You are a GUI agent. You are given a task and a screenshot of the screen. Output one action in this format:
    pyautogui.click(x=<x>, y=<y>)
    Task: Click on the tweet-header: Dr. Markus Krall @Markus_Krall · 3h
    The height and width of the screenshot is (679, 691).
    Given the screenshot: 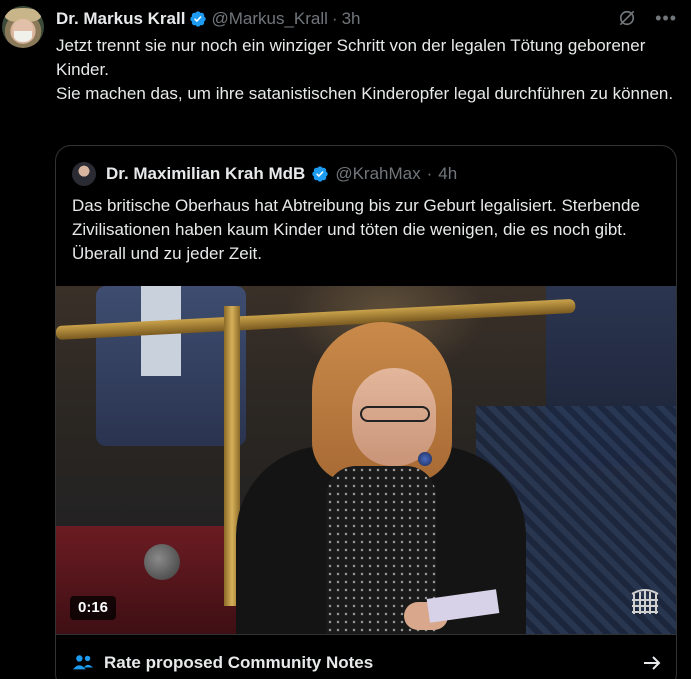 What is the action you would take?
    pyautogui.click(x=208, y=19)
    